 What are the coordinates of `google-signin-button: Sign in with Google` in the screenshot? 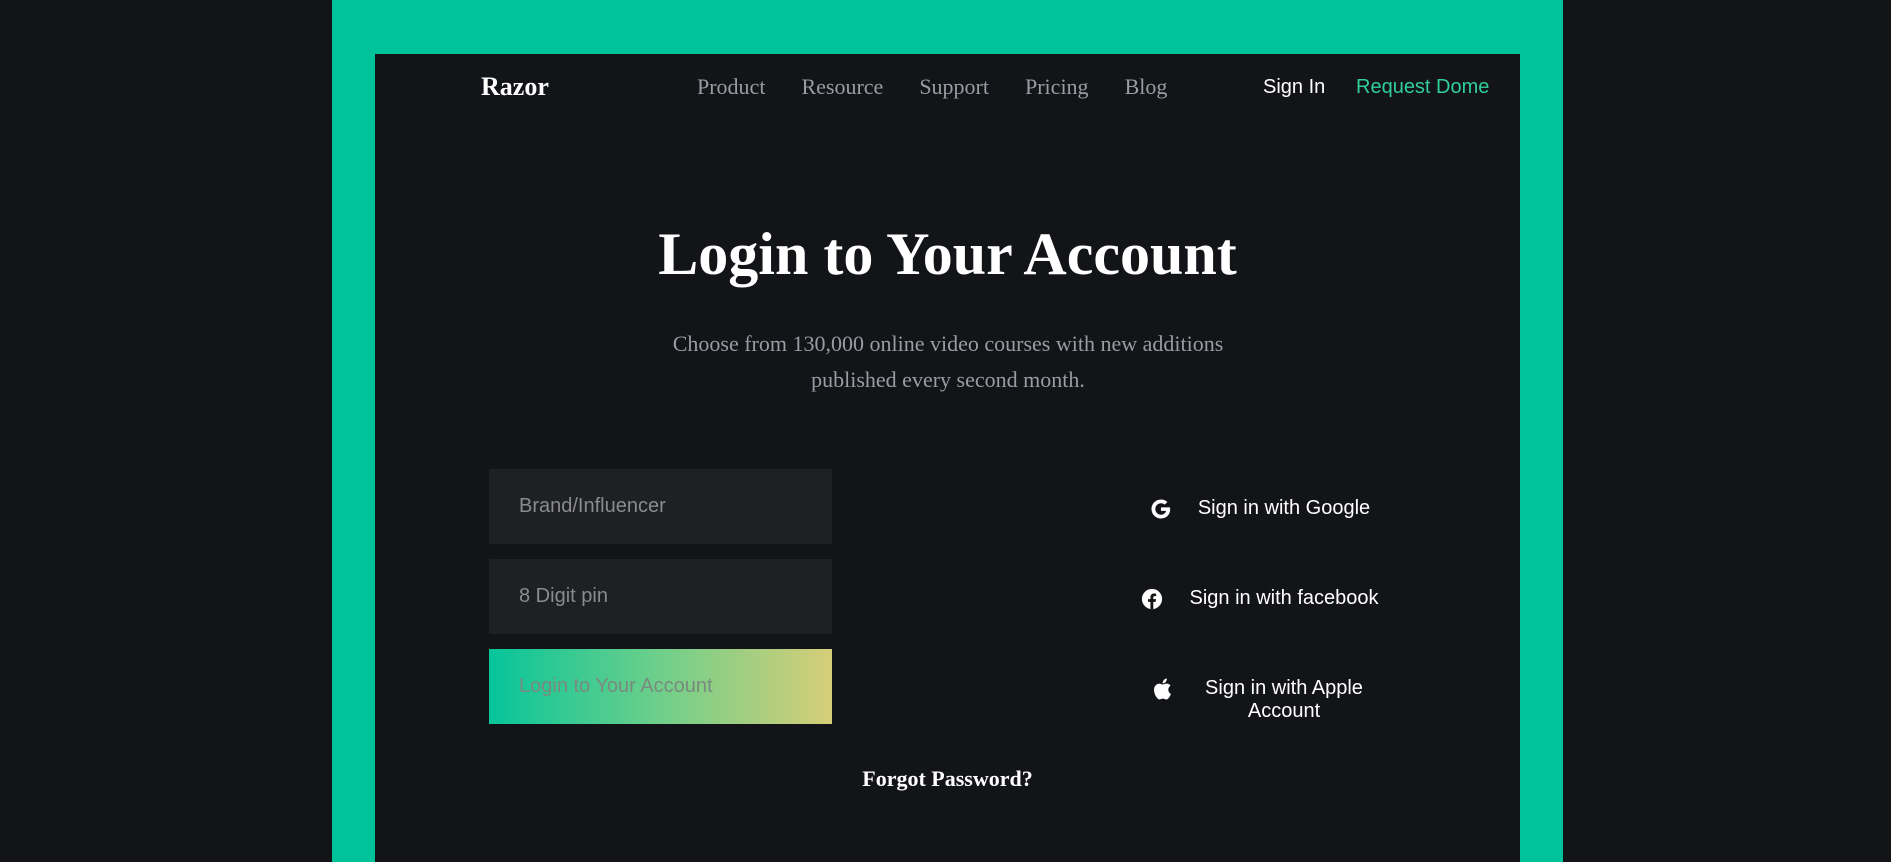 It's located at (1260, 508).